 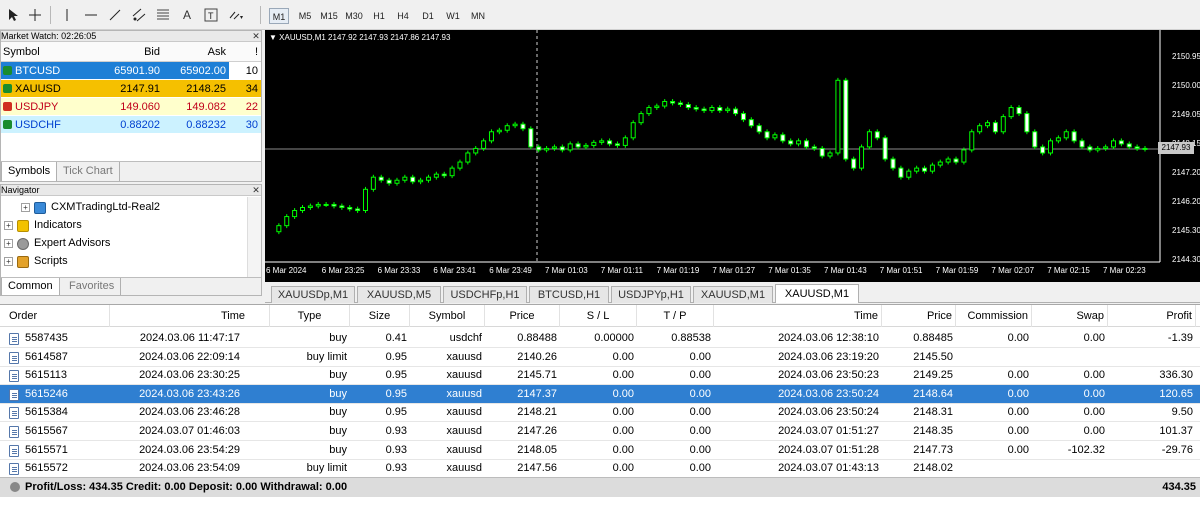 I want to click on navigator-item-indicators: + Indicators, so click(x=43, y=225).